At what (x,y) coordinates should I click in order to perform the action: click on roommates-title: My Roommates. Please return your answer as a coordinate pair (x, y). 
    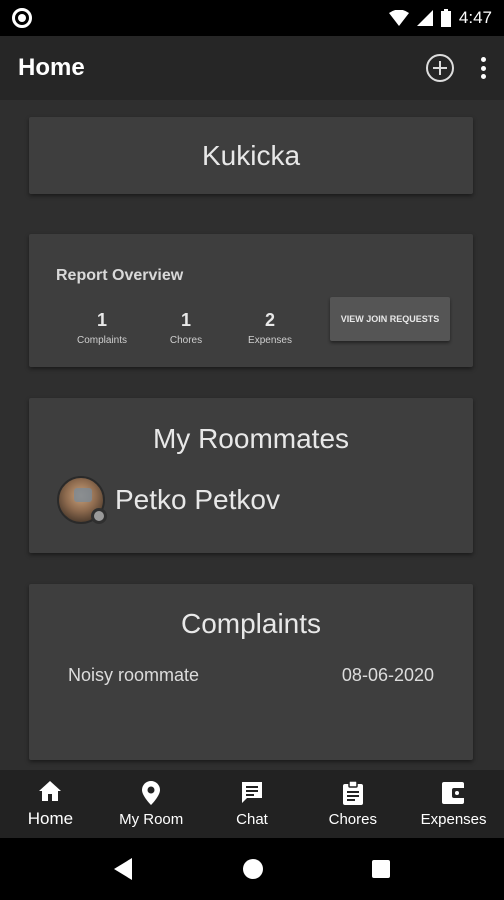
    Looking at the image, I should click on (251, 438).